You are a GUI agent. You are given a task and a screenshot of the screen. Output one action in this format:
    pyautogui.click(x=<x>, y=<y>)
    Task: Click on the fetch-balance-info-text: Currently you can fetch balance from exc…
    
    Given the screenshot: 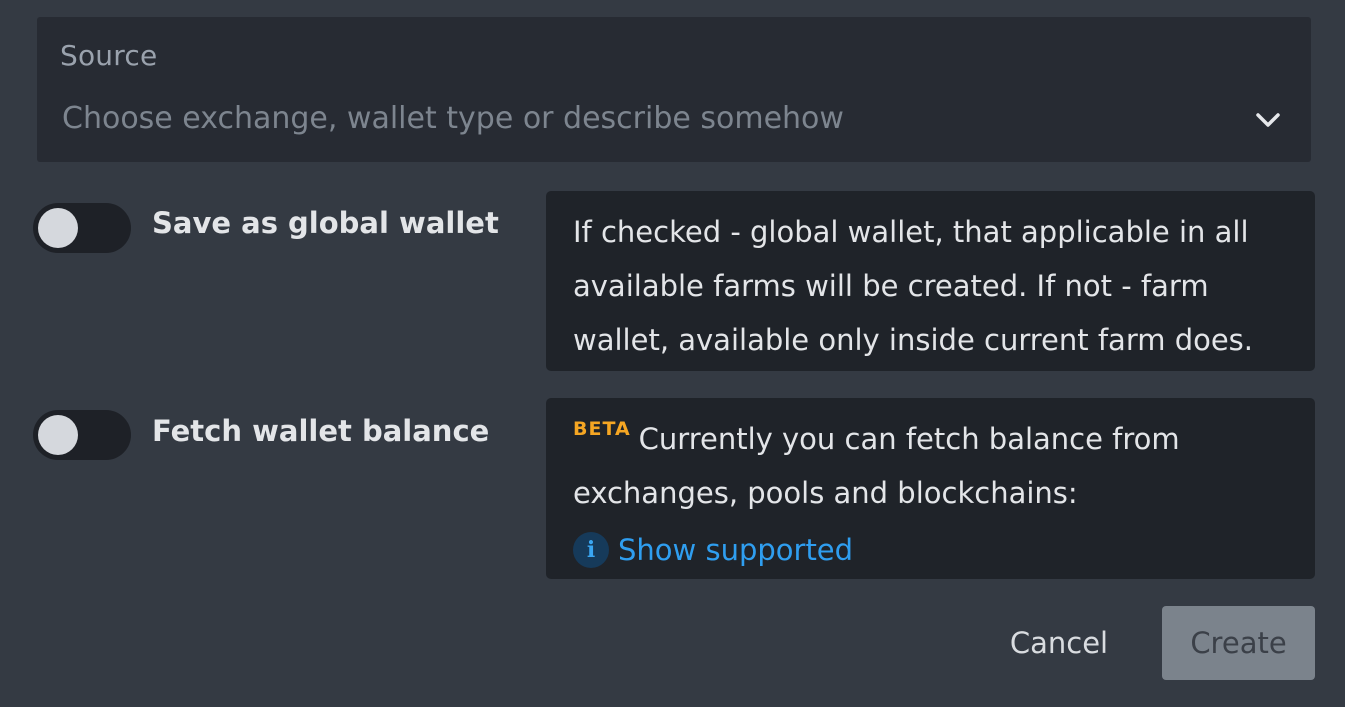 What is the action you would take?
    pyautogui.click(x=876, y=466)
    